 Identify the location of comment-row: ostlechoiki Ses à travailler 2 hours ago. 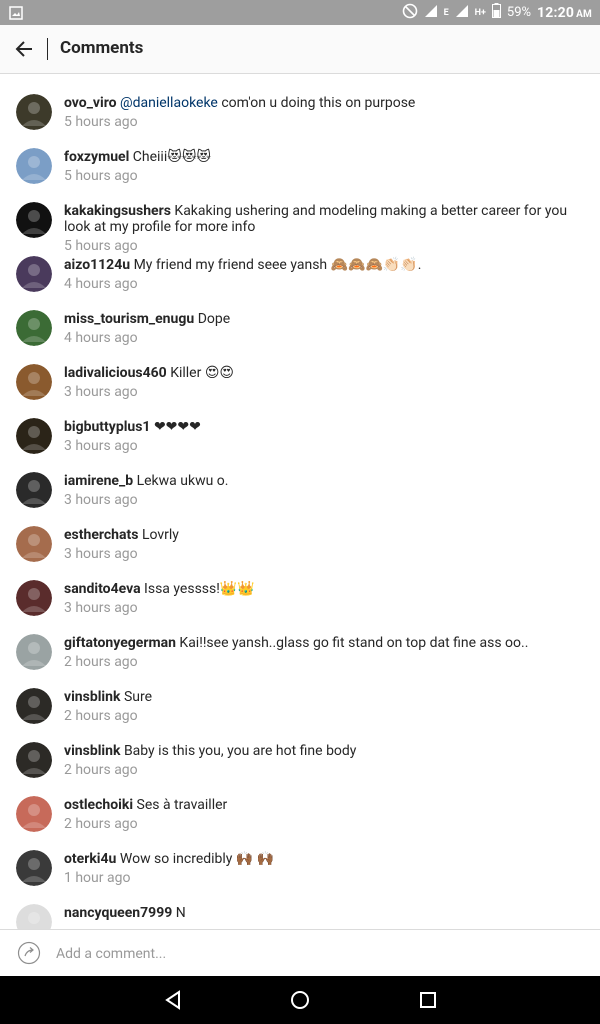
(300, 804).